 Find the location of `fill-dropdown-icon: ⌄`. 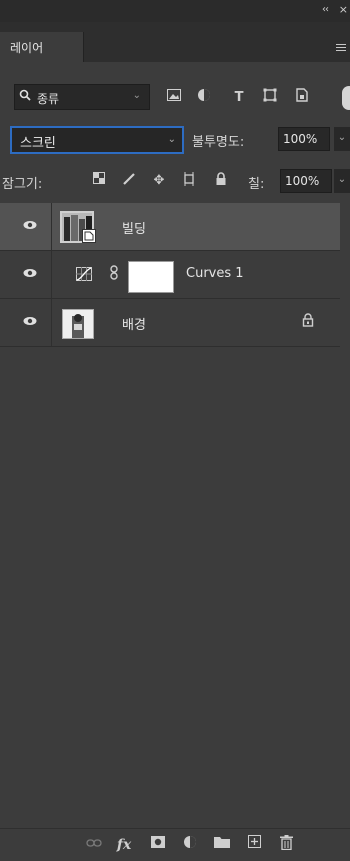

fill-dropdown-icon: ⌄ is located at coordinates (342, 181).